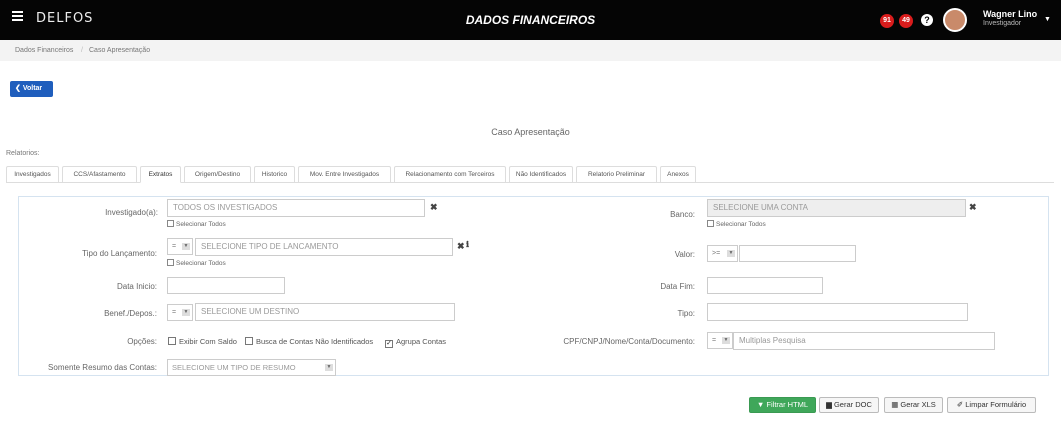 The image size is (1061, 438). What do you see at coordinates (895, 404) in the screenshot?
I see `table-icon: ▦` at bounding box center [895, 404].